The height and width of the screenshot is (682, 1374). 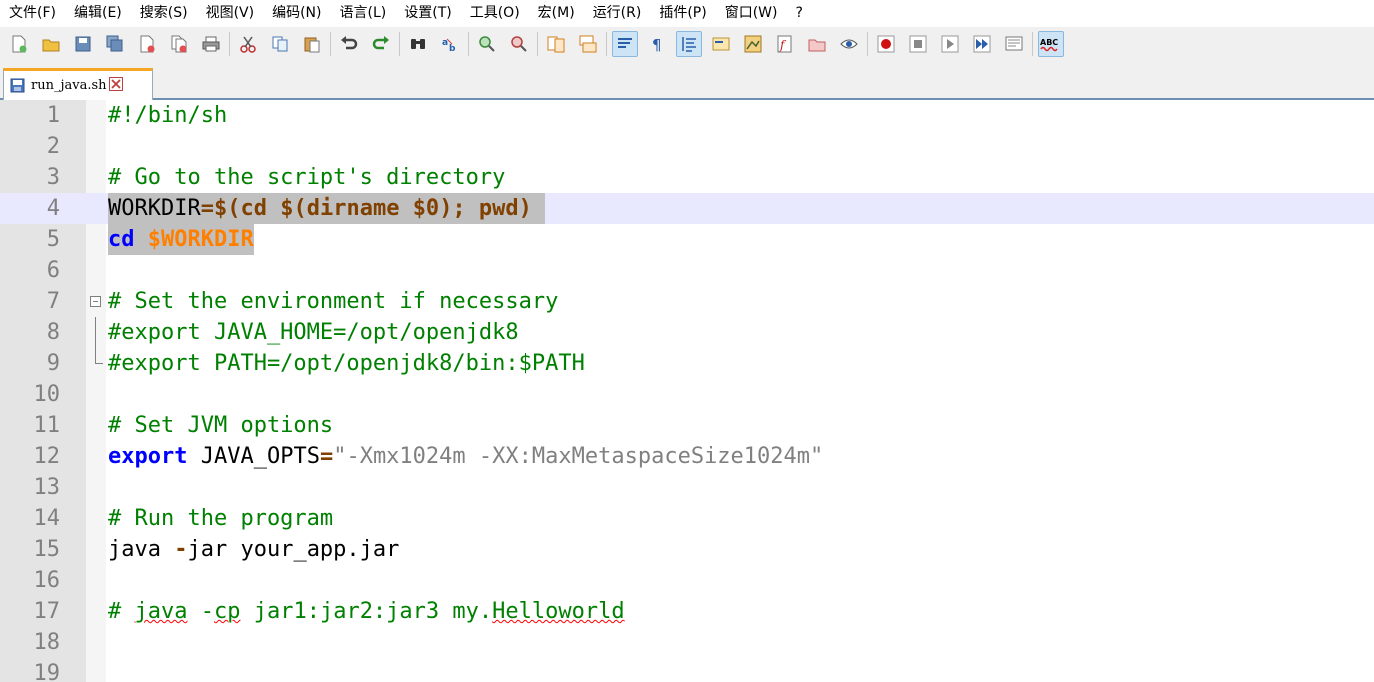 What do you see at coordinates (253, 549) in the screenshot?
I see `line-text: java -jar your_app.jar` at bounding box center [253, 549].